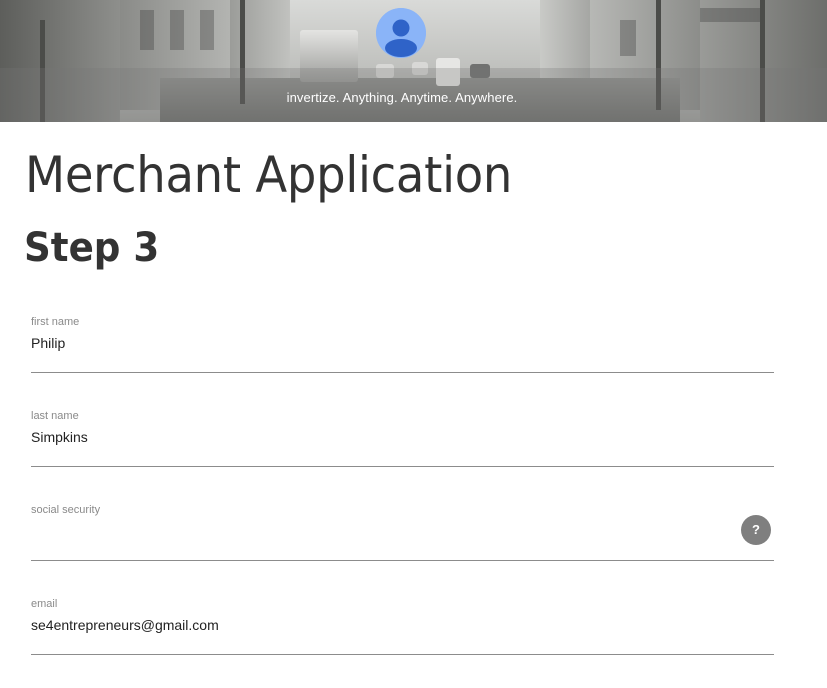 This screenshot has height=688, width=827. I want to click on last-name-label: last name, so click(55, 416).